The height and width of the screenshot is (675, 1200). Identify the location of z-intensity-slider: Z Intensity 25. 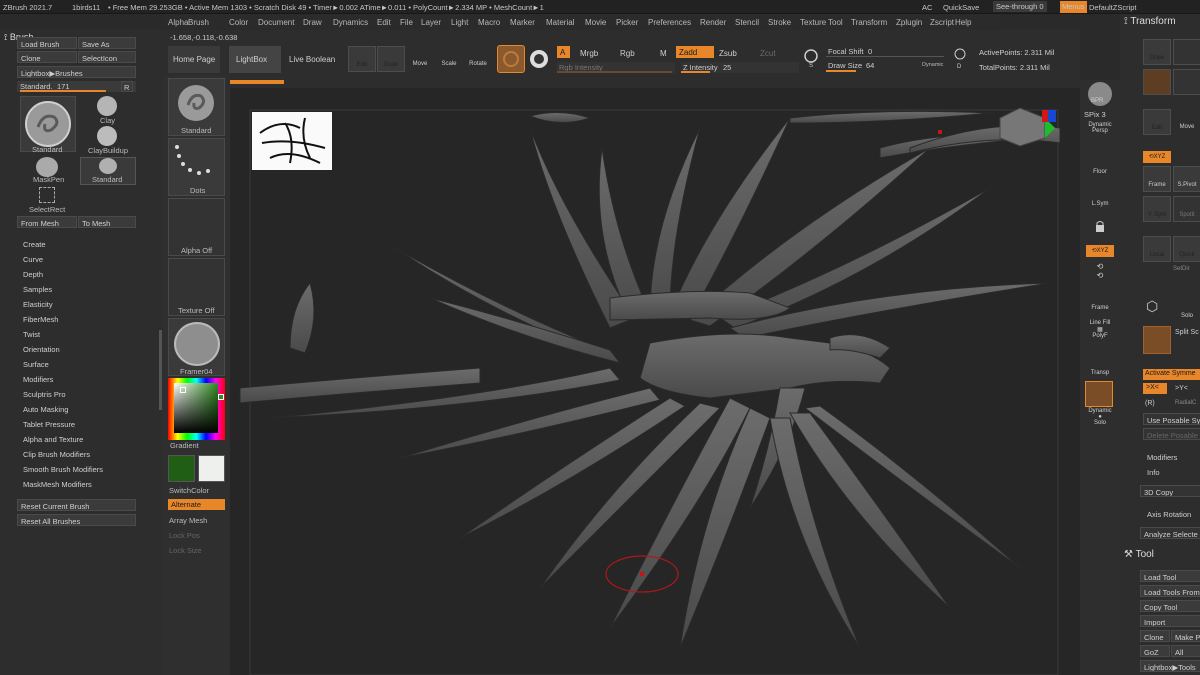
(740, 67).